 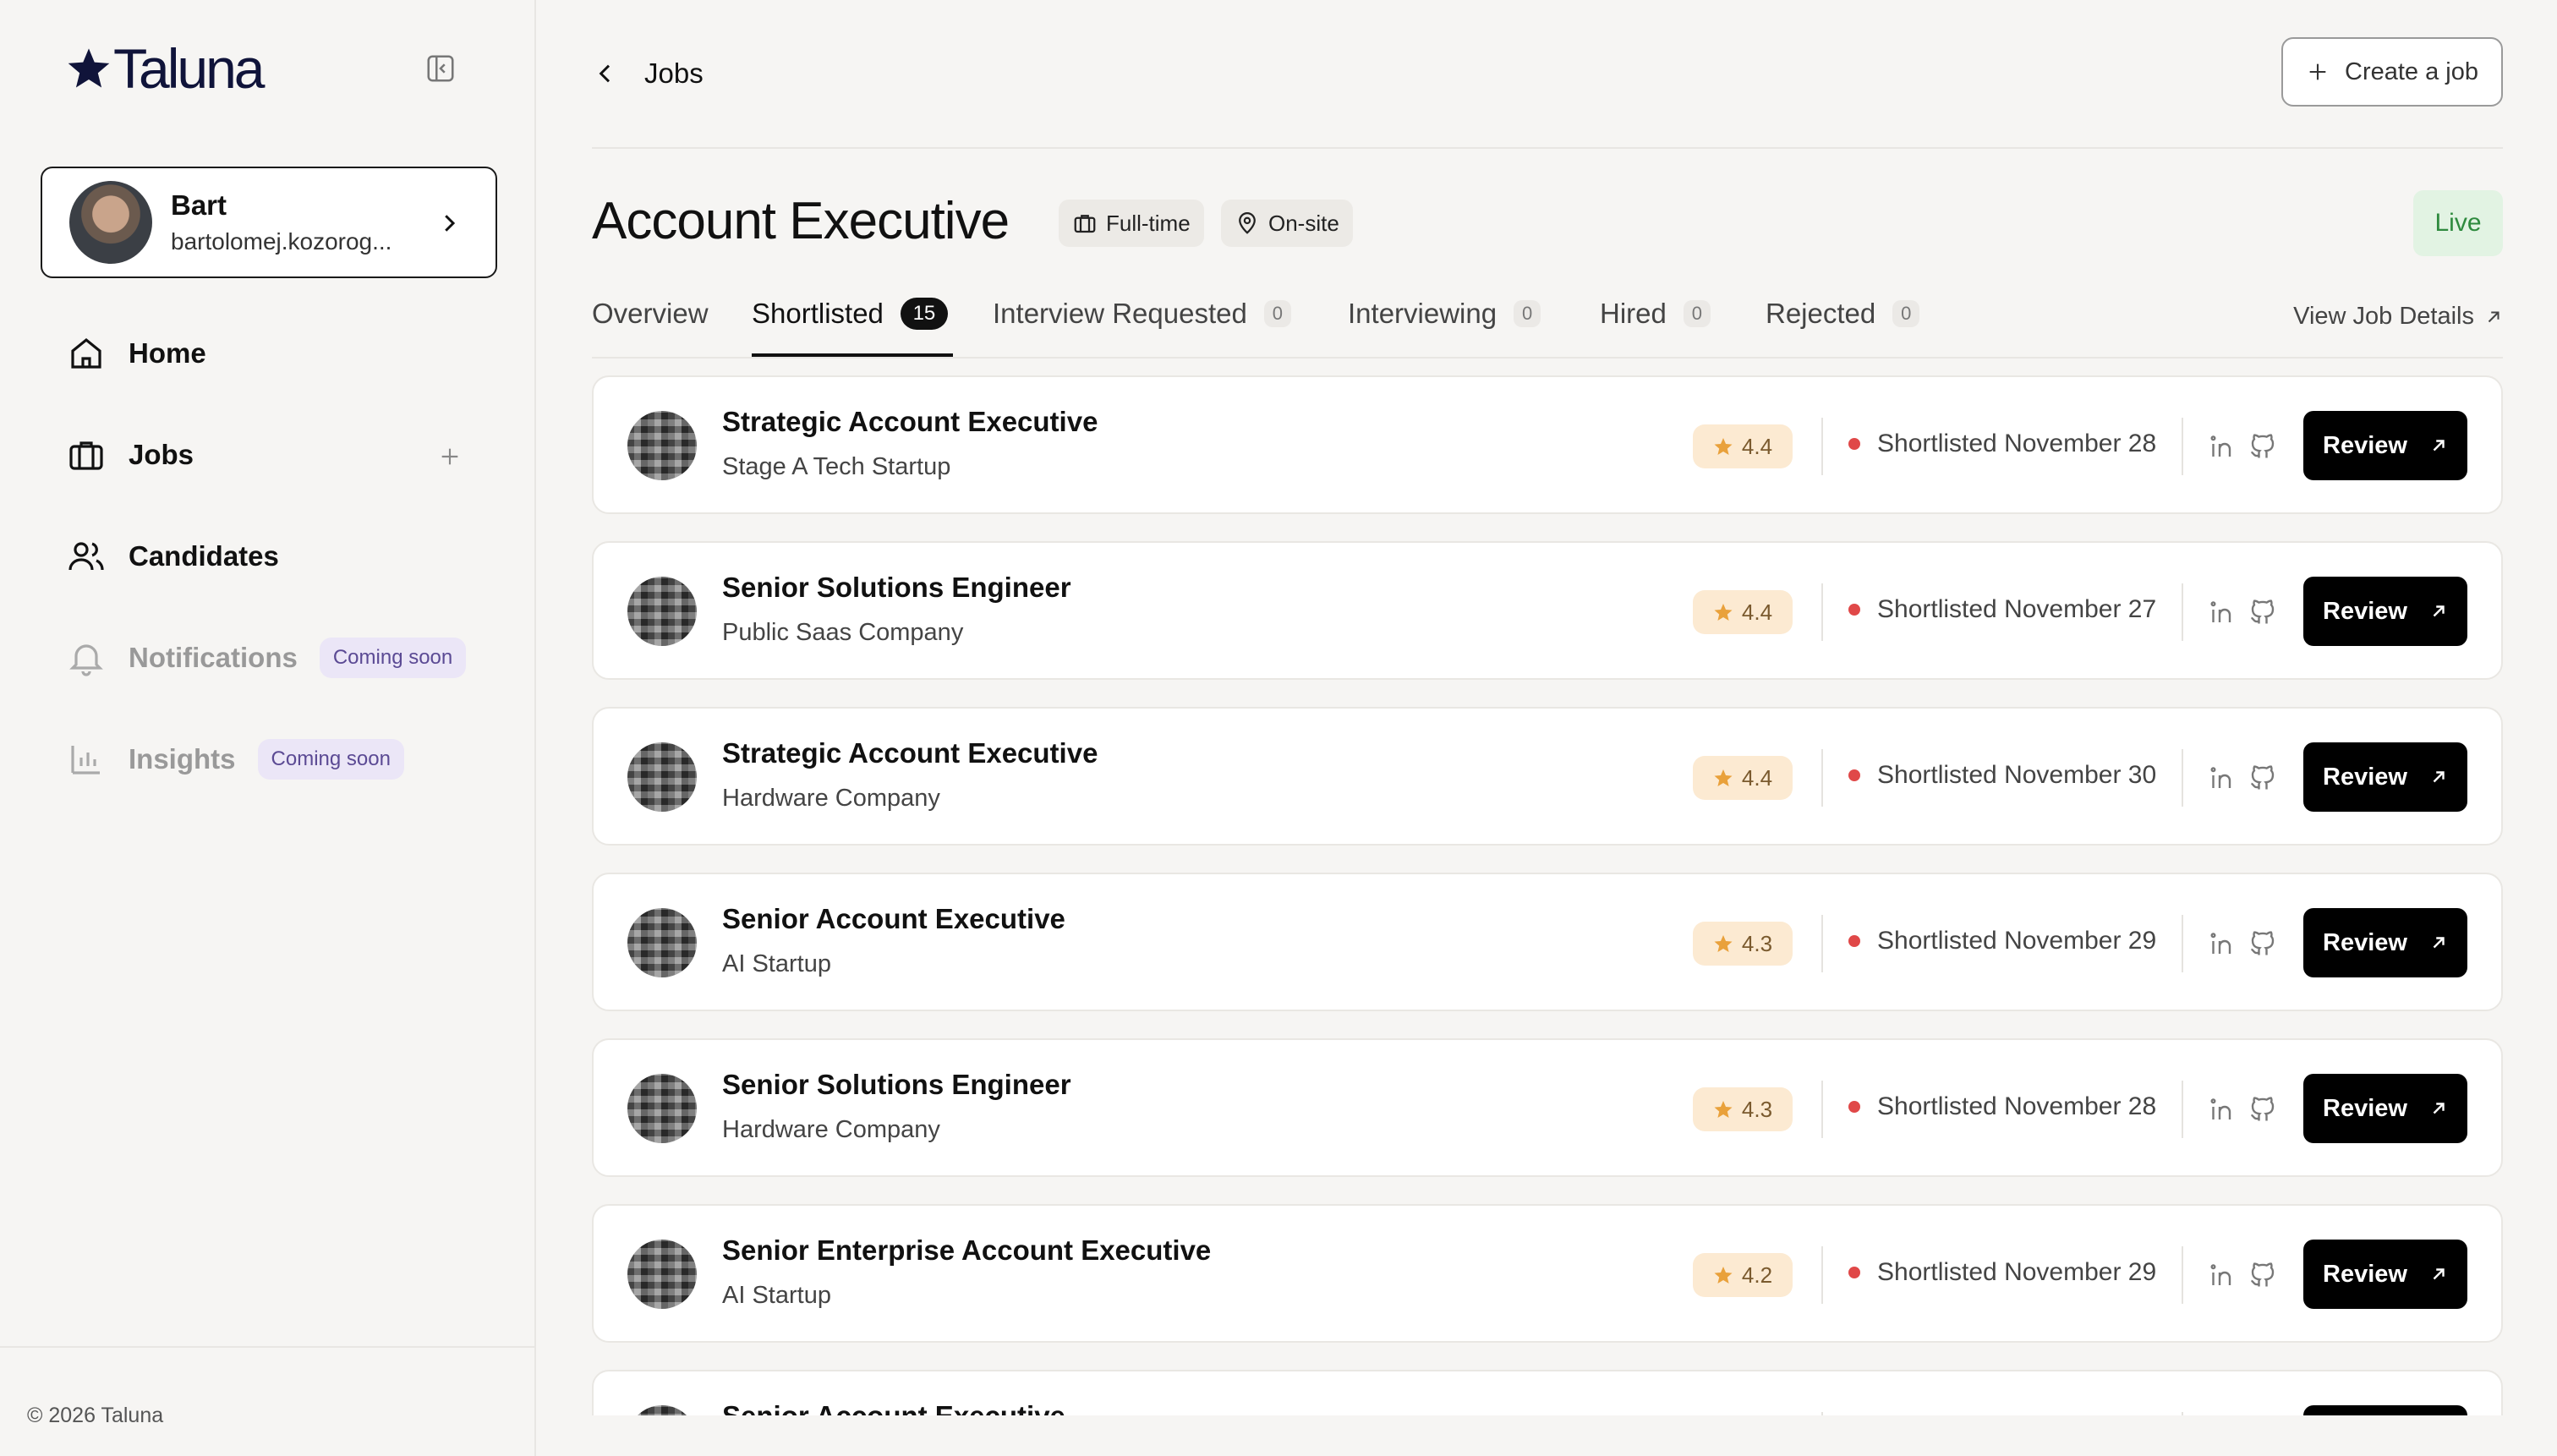 I want to click on tab-shortlisted: Shortlisted 15, so click(x=850, y=314).